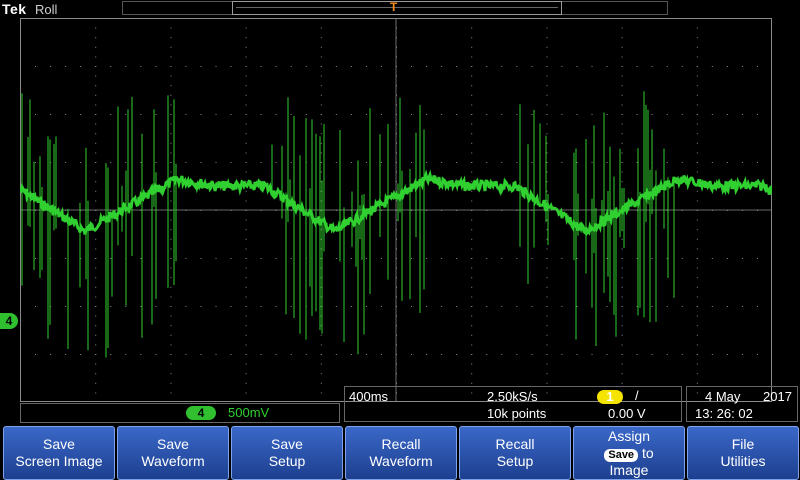 This screenshot has width=800, height=480. I want to click on trigger-position-marker: T, so click(393, 7).